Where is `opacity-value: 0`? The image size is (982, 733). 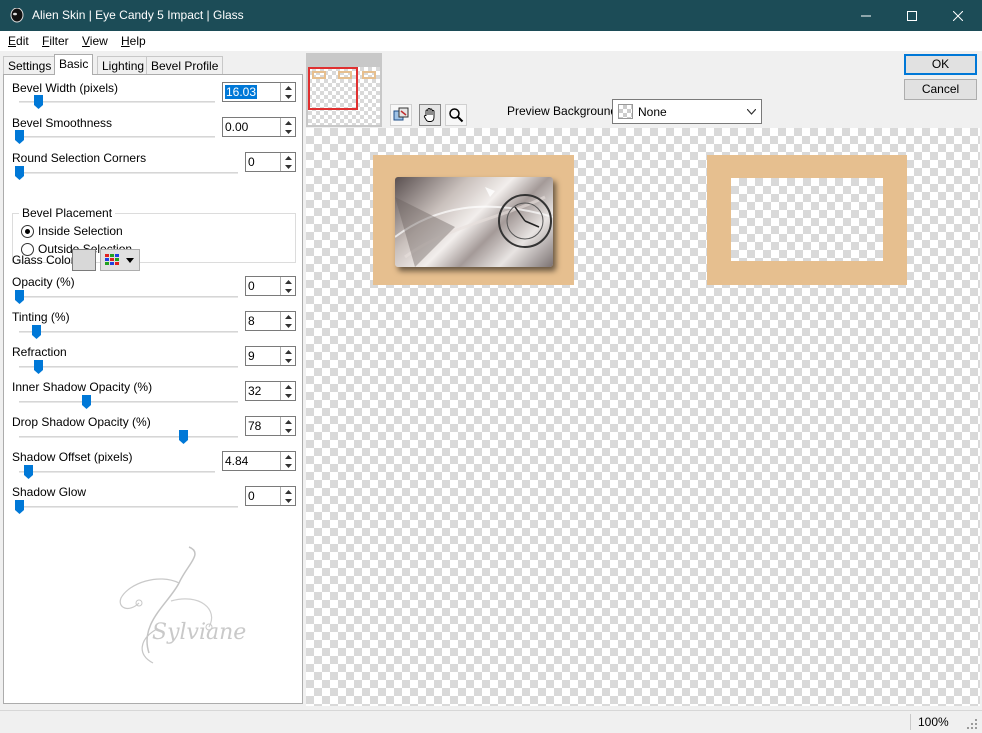 opacity-value: 0 is located at coordinates (251, 286).